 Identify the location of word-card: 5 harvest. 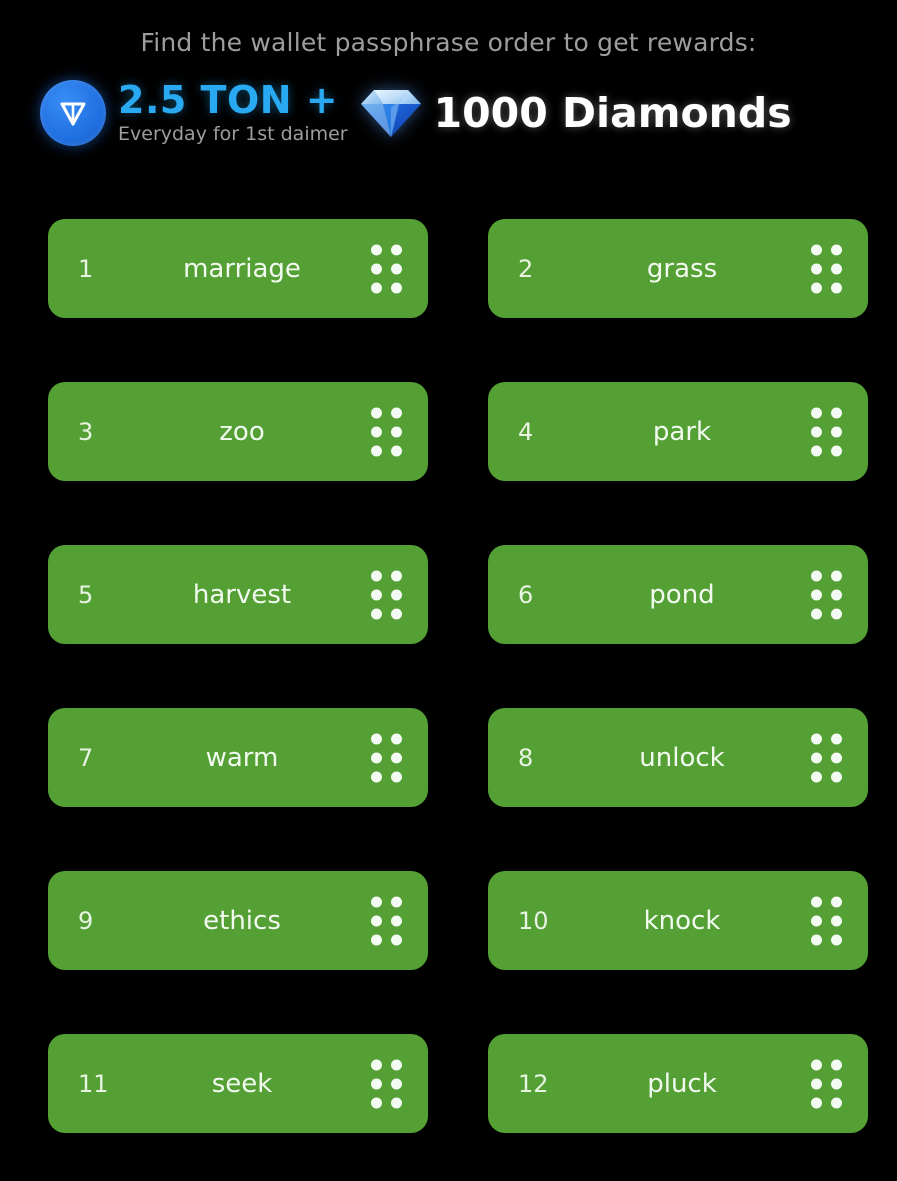
(238, 594).